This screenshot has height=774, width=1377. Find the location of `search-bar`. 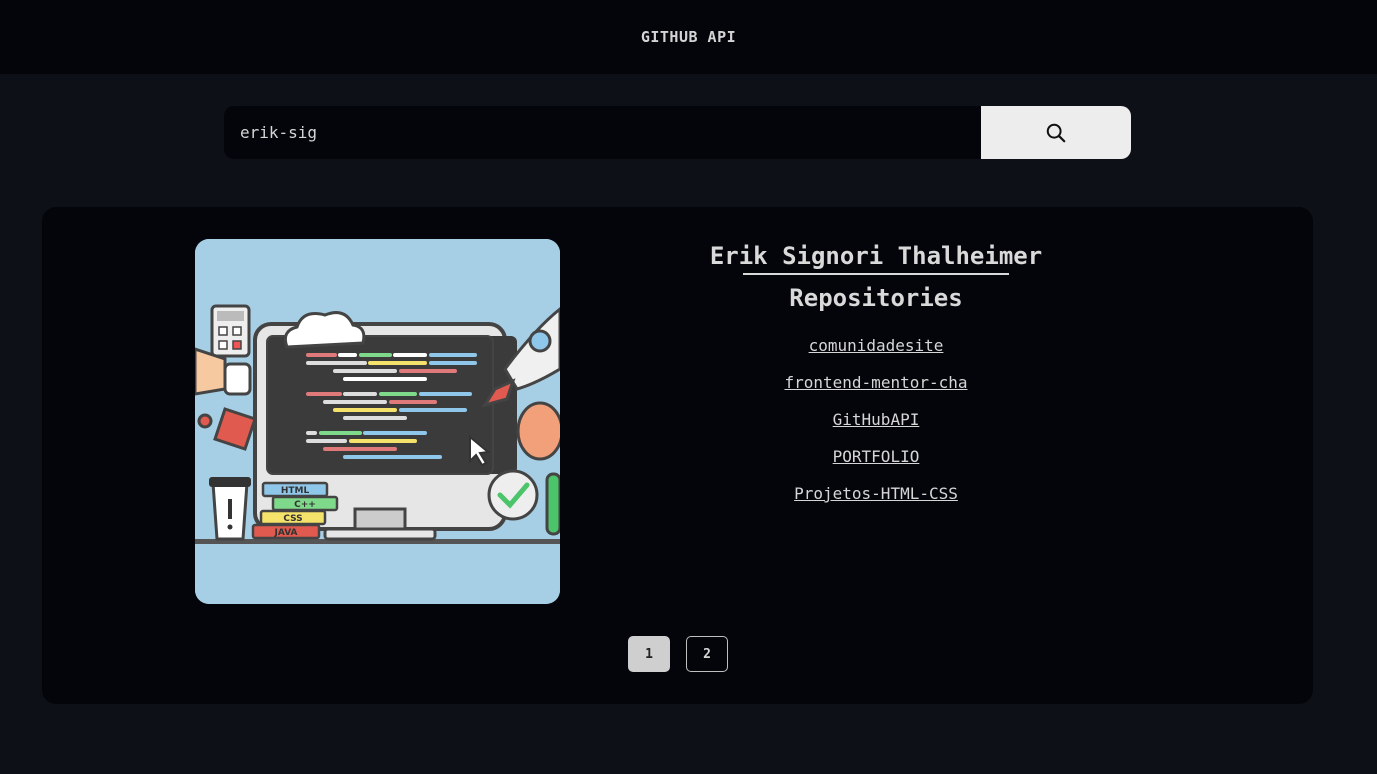

search-bar is located at coordinates (677, 132).